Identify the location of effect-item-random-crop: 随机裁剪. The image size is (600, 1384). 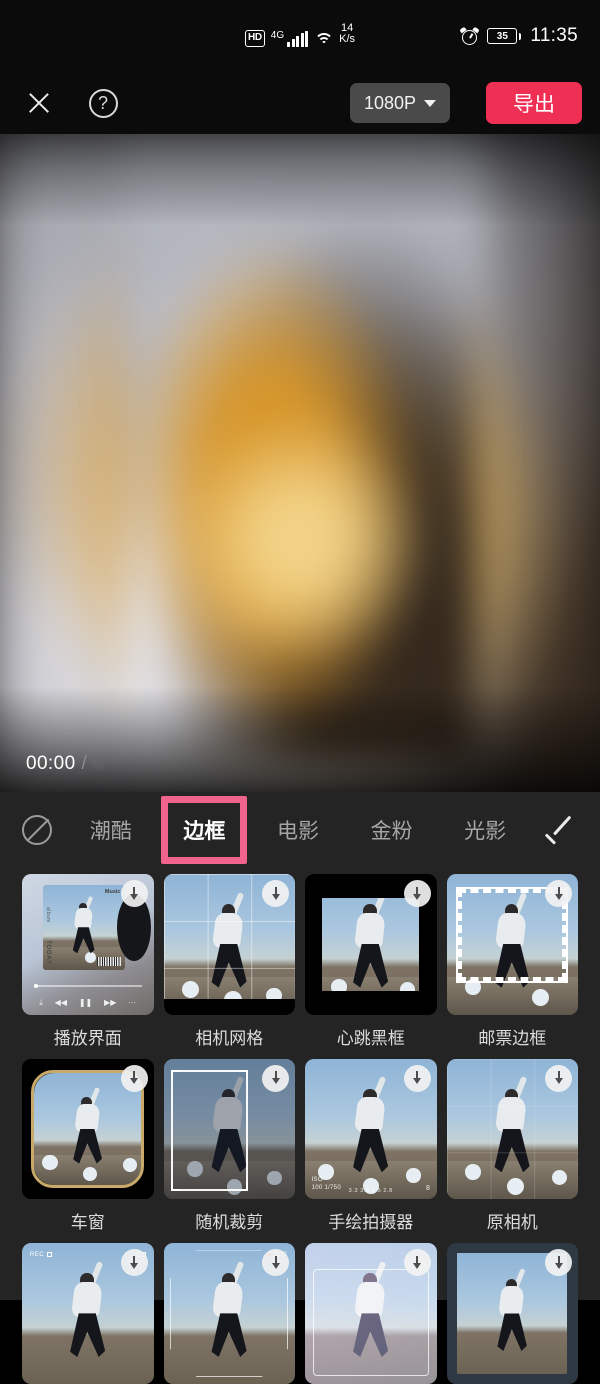
(229, 1146).